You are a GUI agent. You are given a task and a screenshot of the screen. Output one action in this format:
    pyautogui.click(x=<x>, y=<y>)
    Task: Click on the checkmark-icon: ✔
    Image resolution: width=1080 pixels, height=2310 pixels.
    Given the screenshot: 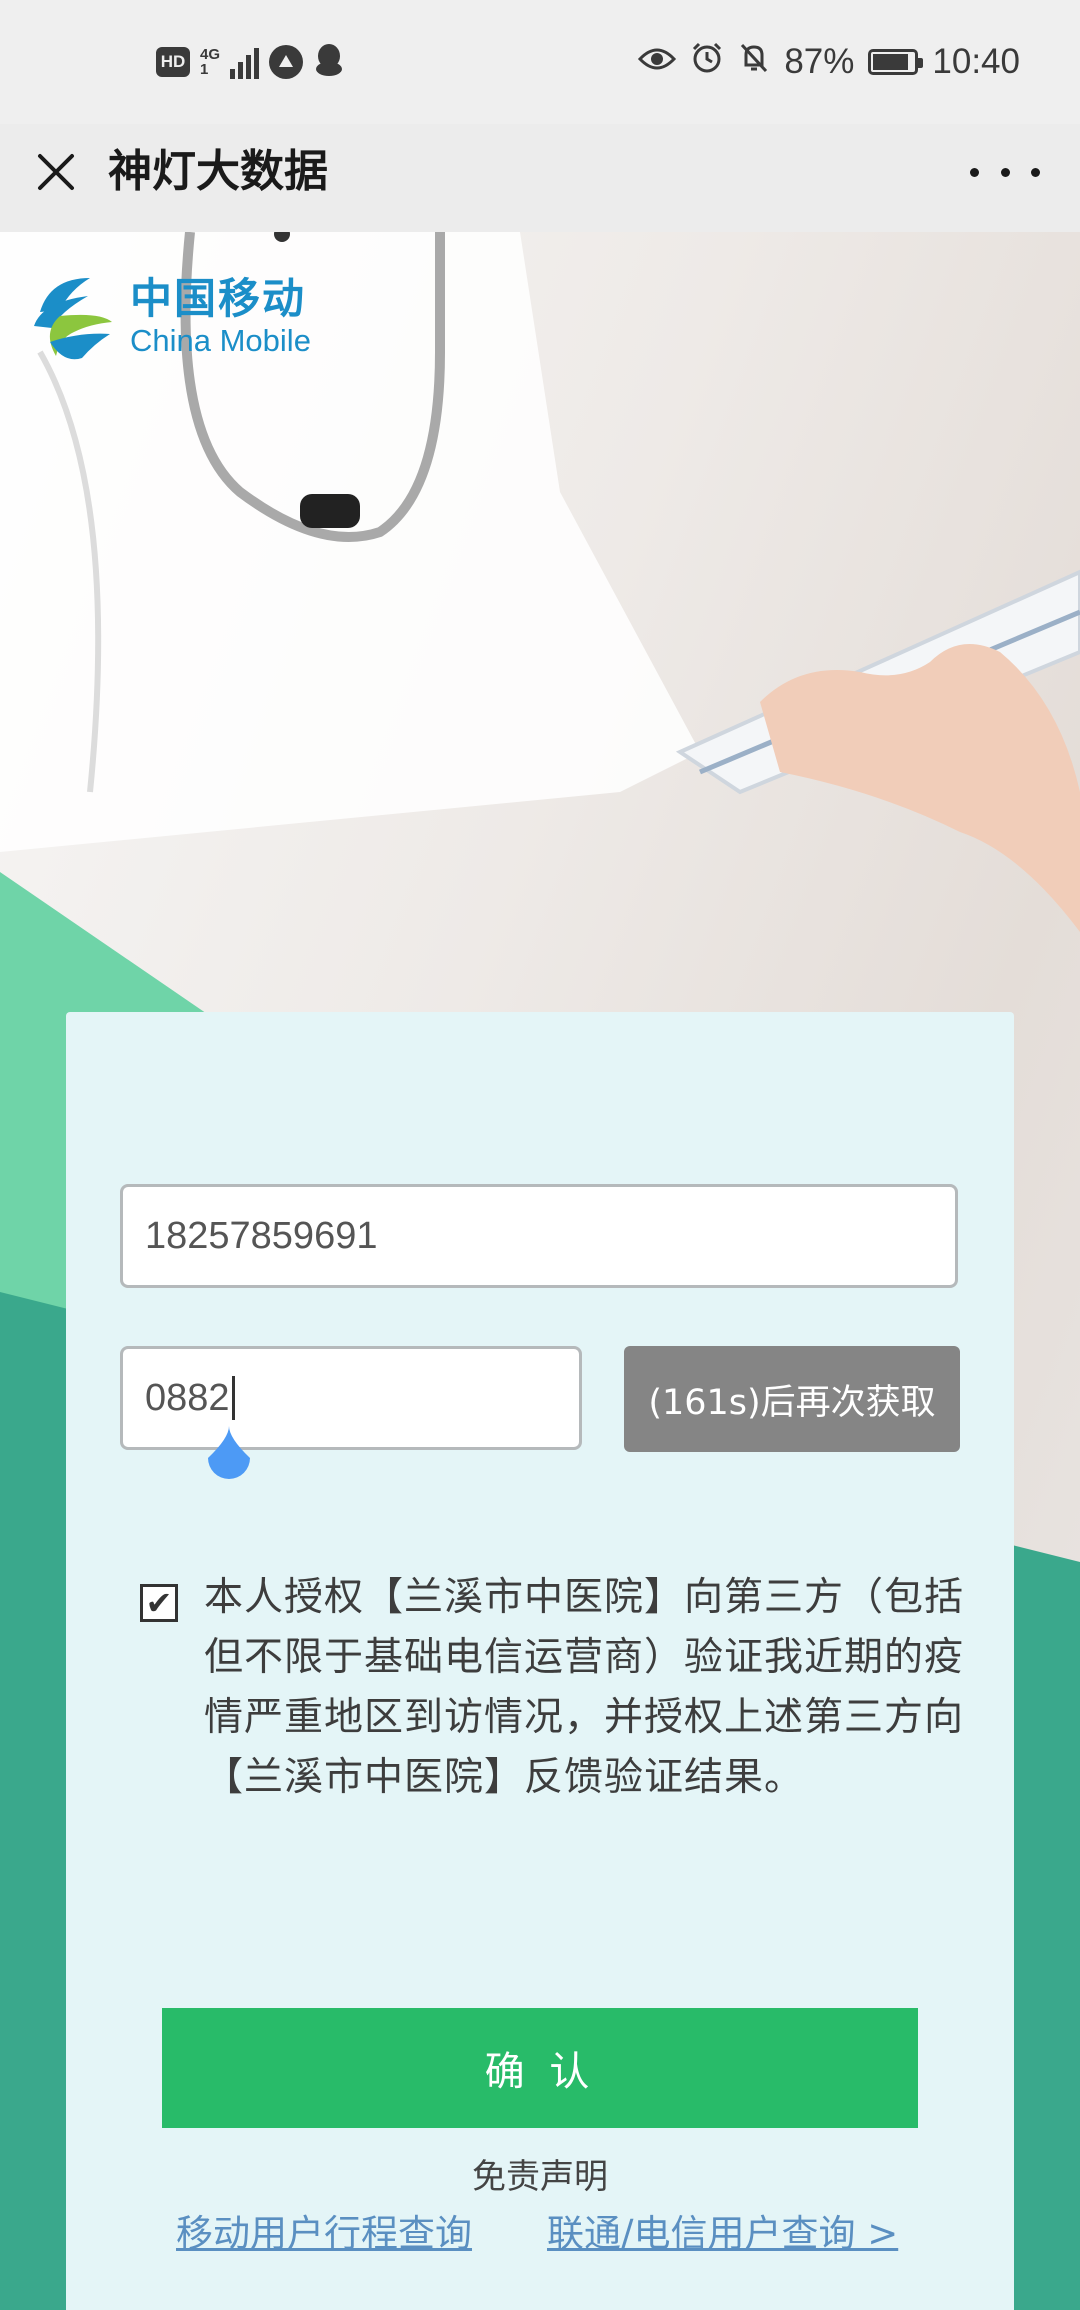 What is the action you would take?
    pyautogui.click(x=159, y=1603)
    